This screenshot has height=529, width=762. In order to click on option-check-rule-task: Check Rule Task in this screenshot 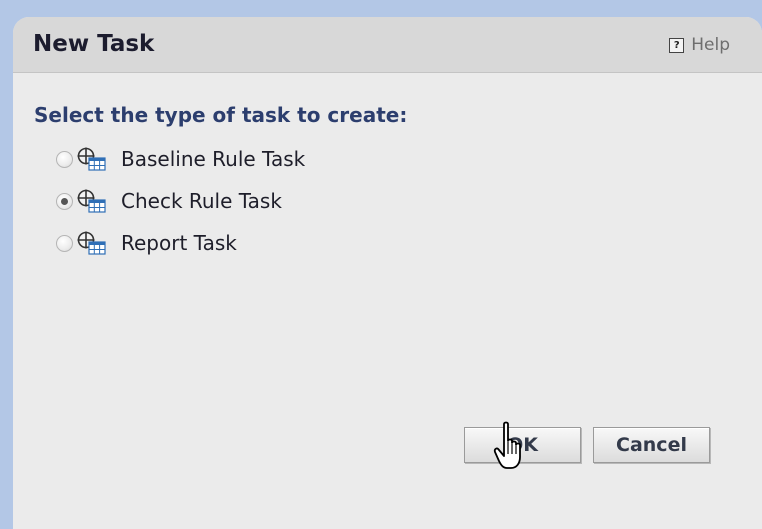, I will do `click(180, 201)`.